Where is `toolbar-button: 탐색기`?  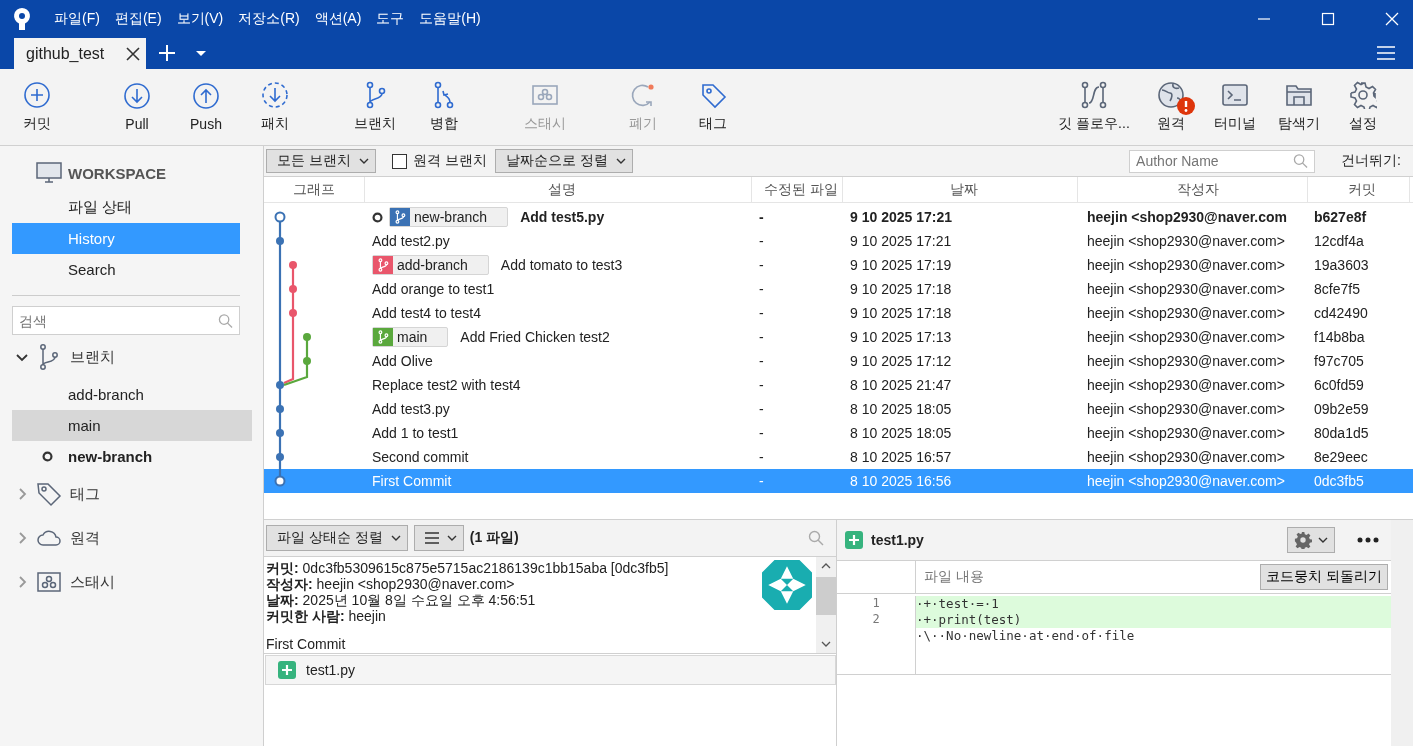 toolbar-button: 탐색기 is located at coordinates (1299, 107).